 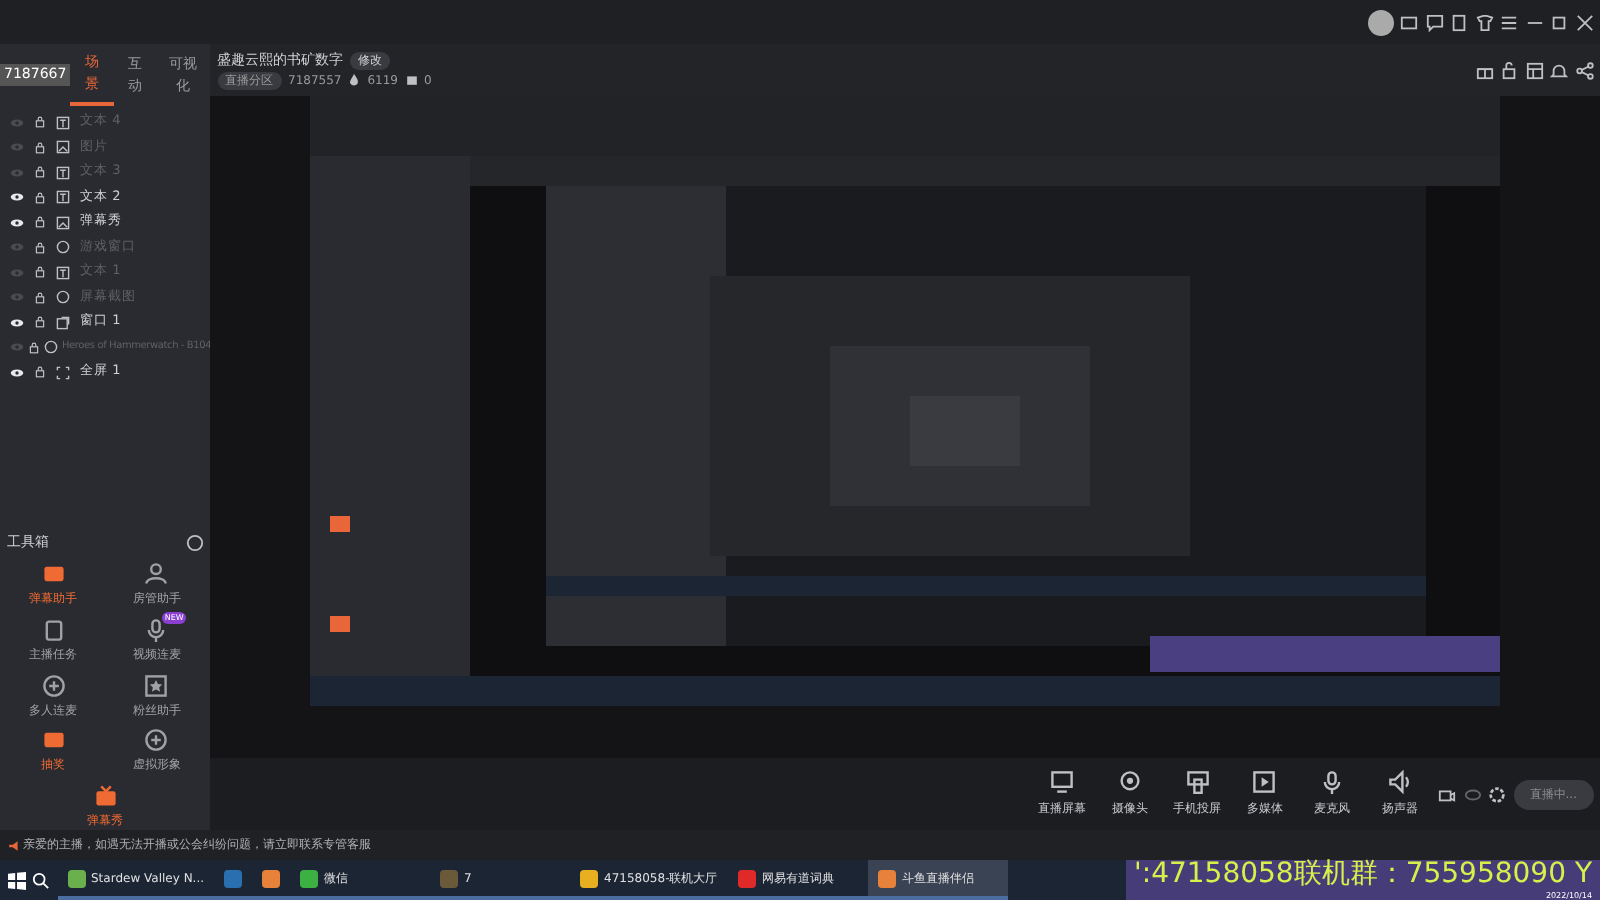 What do you see at coordinates (1459, 22) in the screenshot?
I see `device-icon` at bounding box center [1459, 22].